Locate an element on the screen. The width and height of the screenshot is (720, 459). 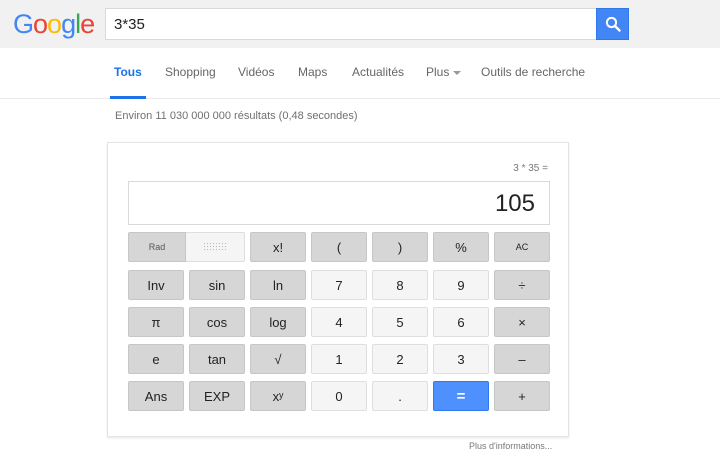
exp-button: EXP is located at coordinates (217, 396).